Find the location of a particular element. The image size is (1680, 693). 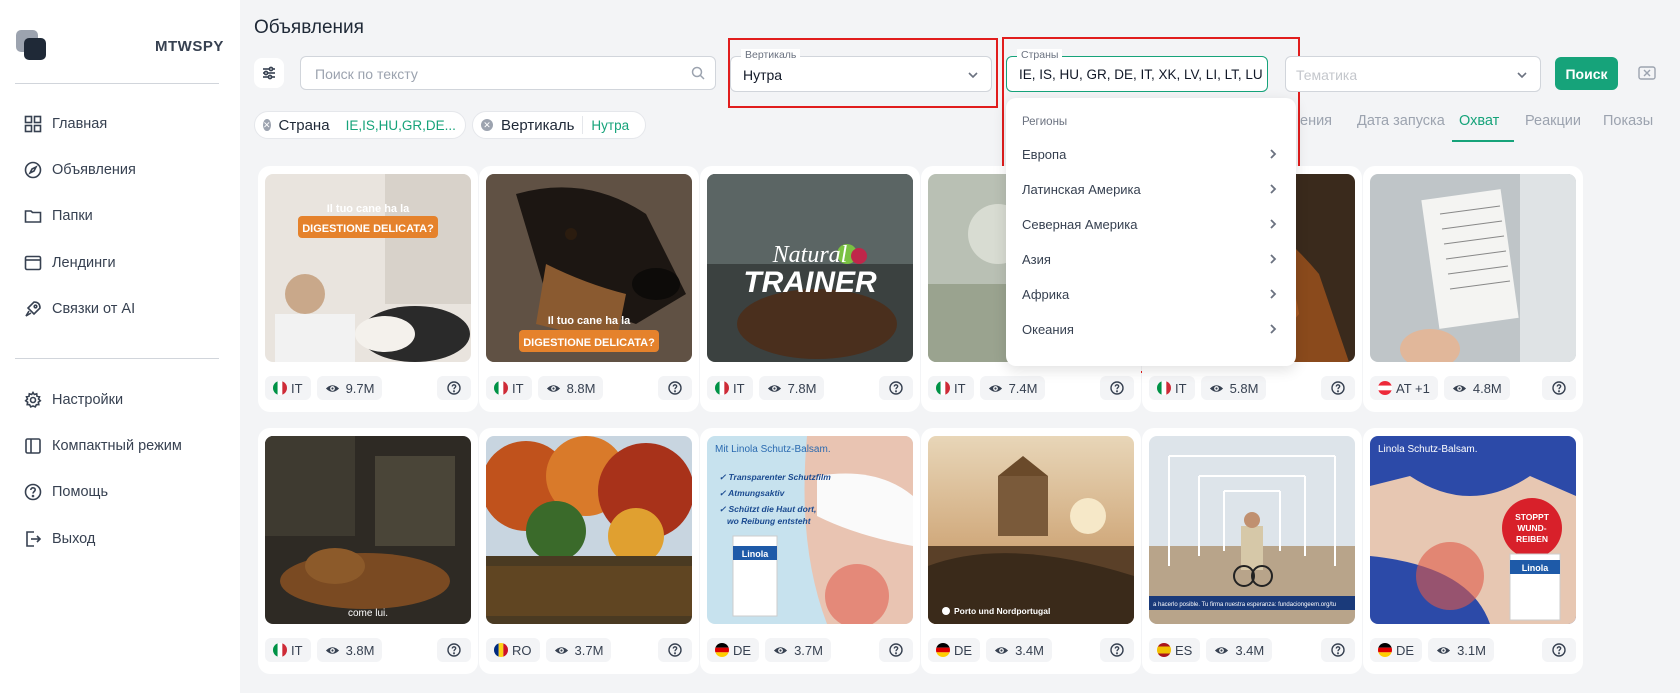

region-europe: Европа is located at coordinates (1150, 154).